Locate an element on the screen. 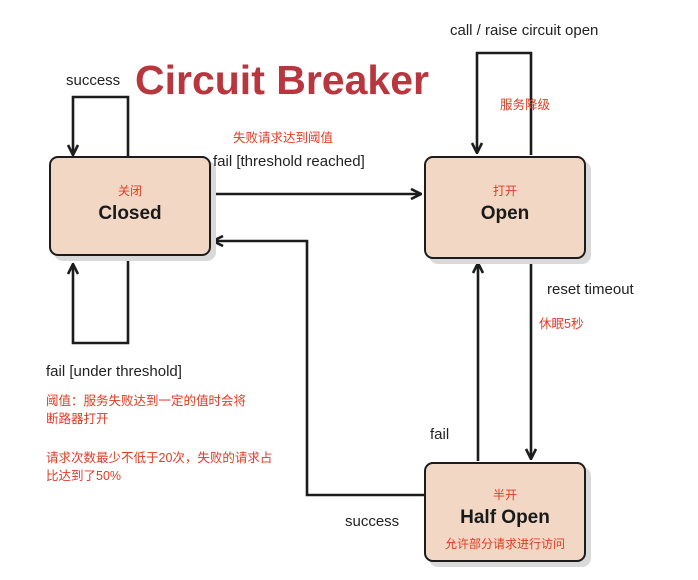 This screenshot has height=580, width=698. state-closed-cn: 关闭 is located at coordinates (129, 191).